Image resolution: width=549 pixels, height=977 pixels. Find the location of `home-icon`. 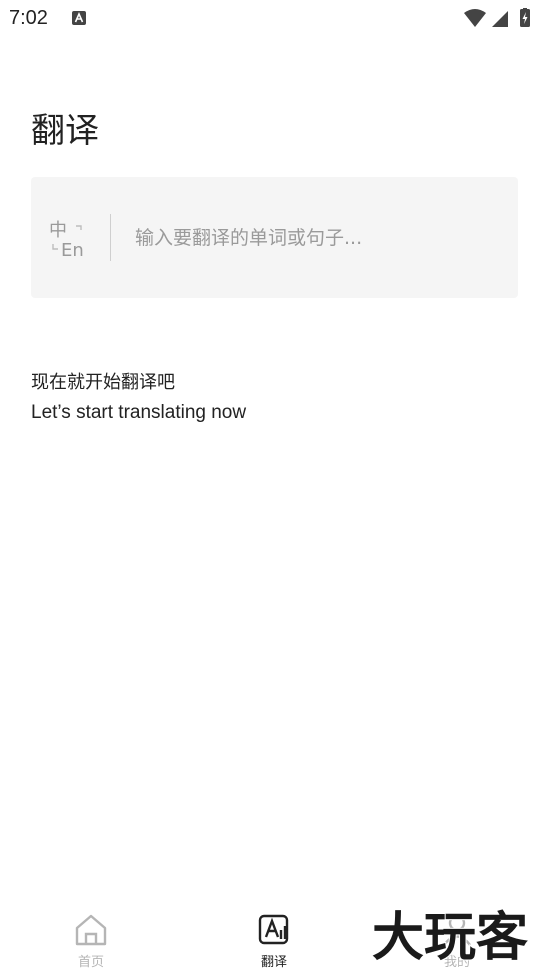

home-icon is located at coordinates (91, 930).